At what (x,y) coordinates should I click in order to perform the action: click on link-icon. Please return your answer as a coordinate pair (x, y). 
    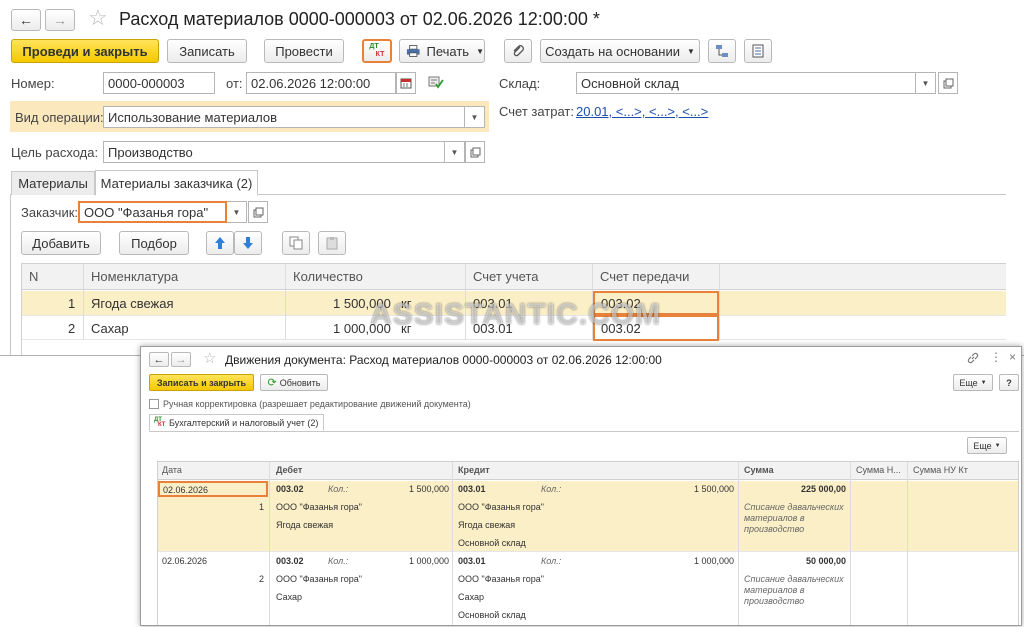
    Looking at the image, I should click on (973, 359).